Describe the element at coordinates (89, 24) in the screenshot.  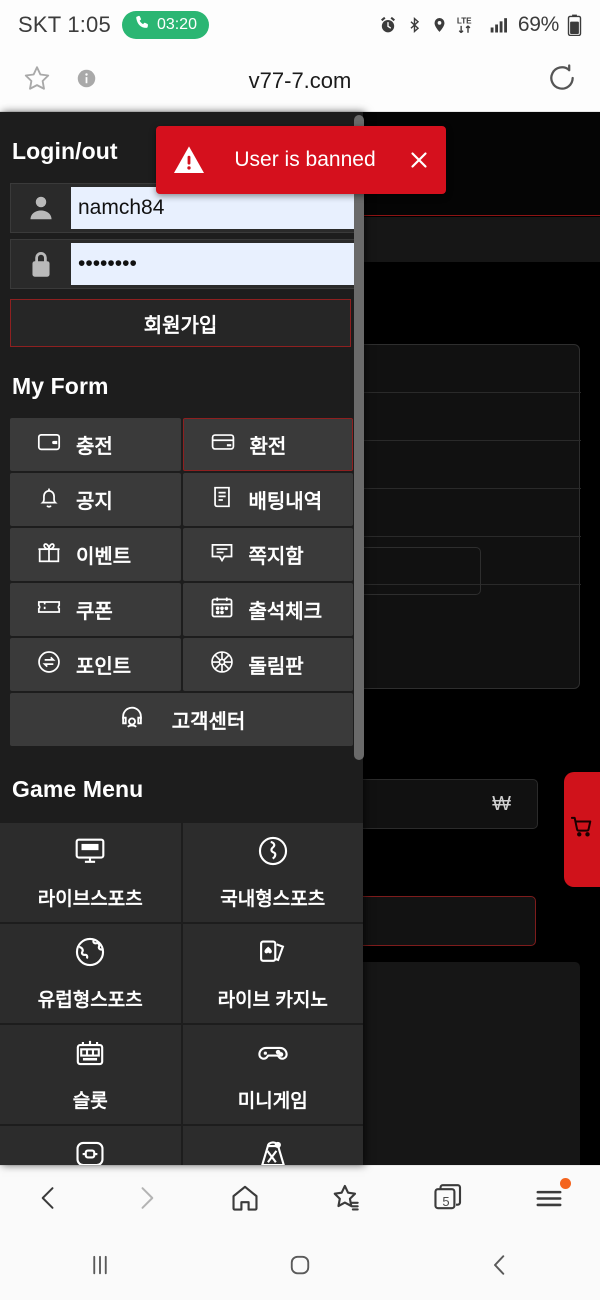
I see `clock-label: 1:05` at that location.